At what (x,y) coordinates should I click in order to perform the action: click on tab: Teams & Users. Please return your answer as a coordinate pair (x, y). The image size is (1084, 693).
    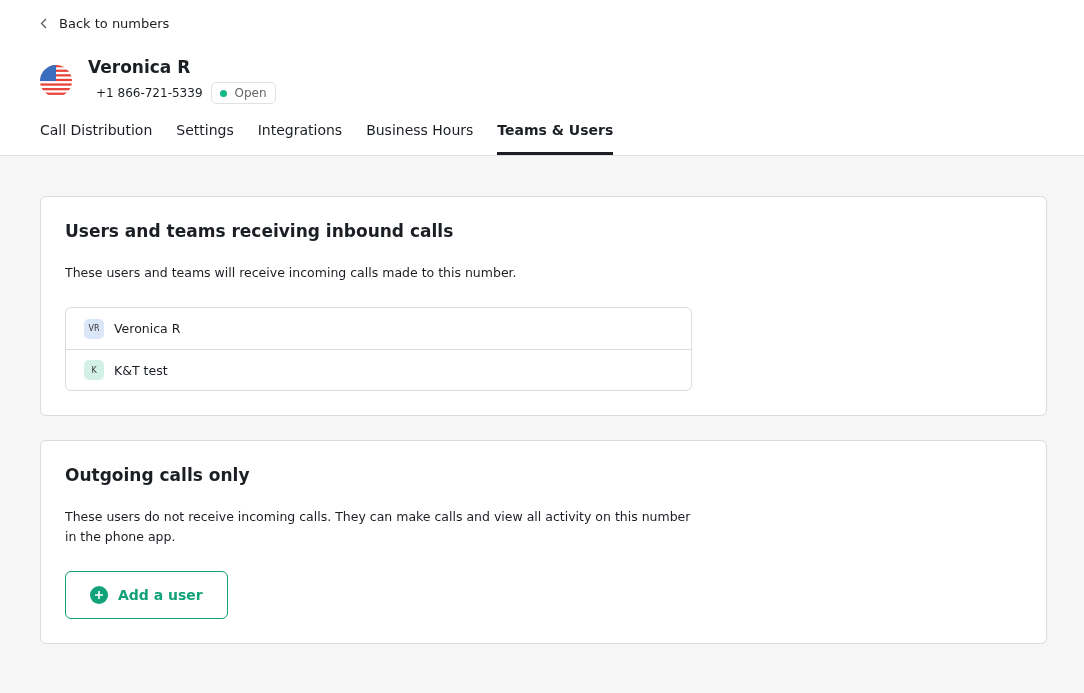
    Looking at the image, I should click on (555, 136).